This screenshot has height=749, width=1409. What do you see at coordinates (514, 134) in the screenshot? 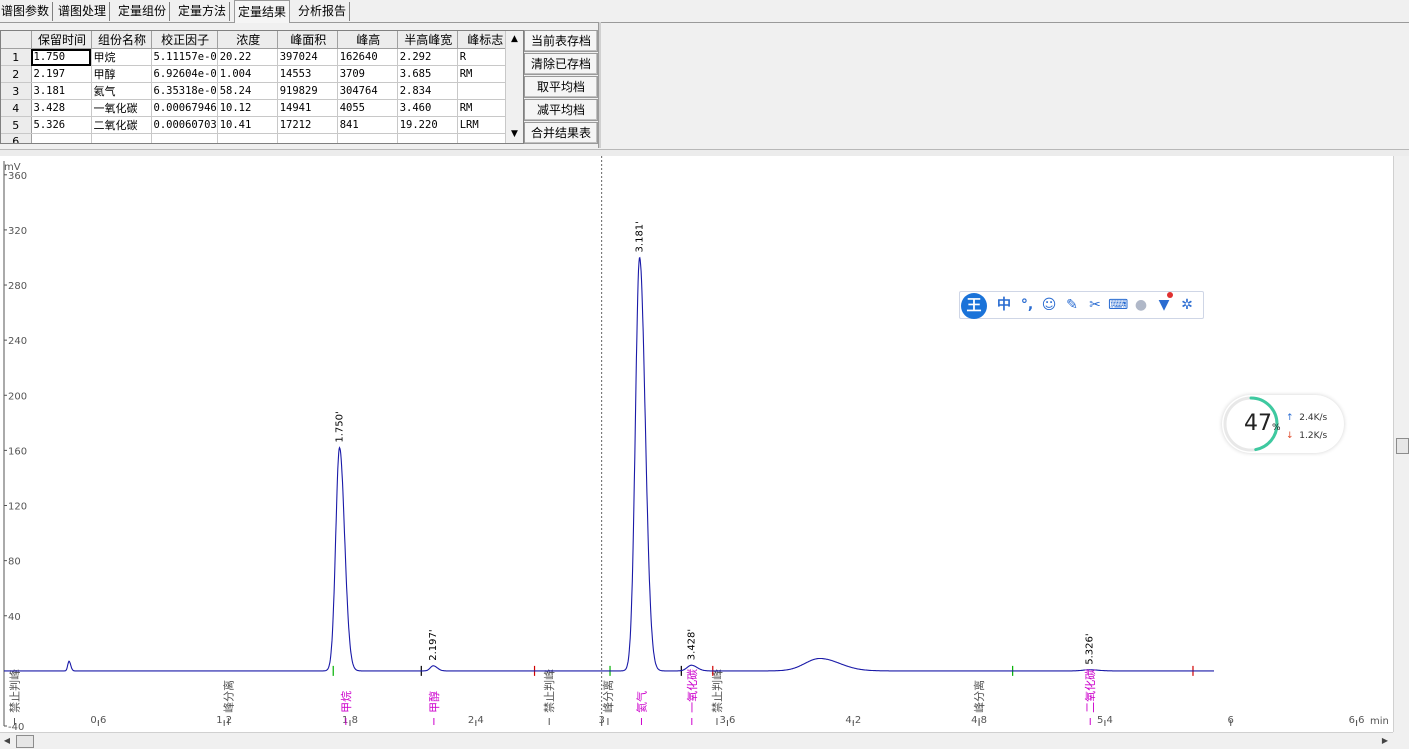
I see `scroll-down-arrow-icon: ▼` at bounding box center [514, 134].